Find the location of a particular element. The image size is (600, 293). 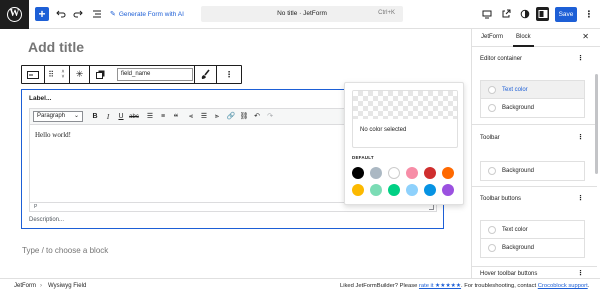

block-toolbar: ⠿ ˄ ˅ ✳ field_name ⋮ is located at coordinates (131, 74).